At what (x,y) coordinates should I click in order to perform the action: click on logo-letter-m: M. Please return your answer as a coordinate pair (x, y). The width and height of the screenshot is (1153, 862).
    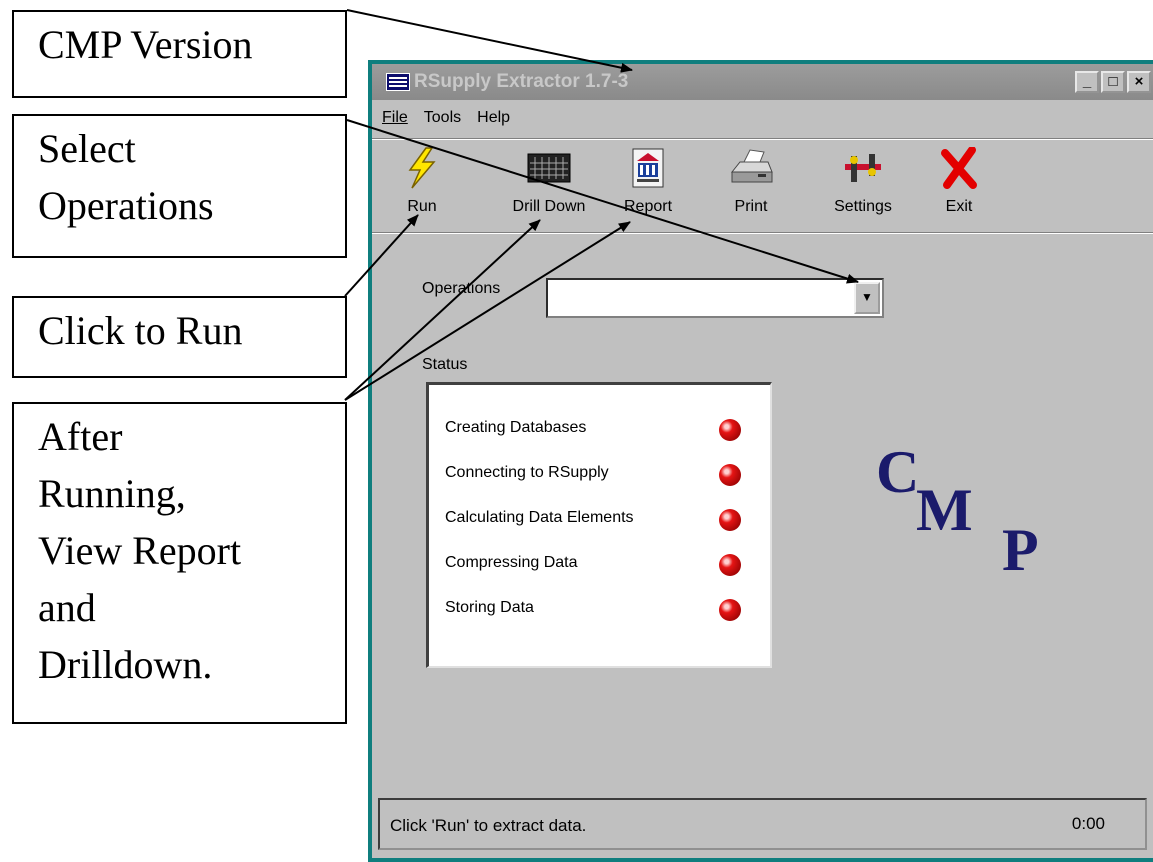
    Looking at the image, I should click on (944, 510).